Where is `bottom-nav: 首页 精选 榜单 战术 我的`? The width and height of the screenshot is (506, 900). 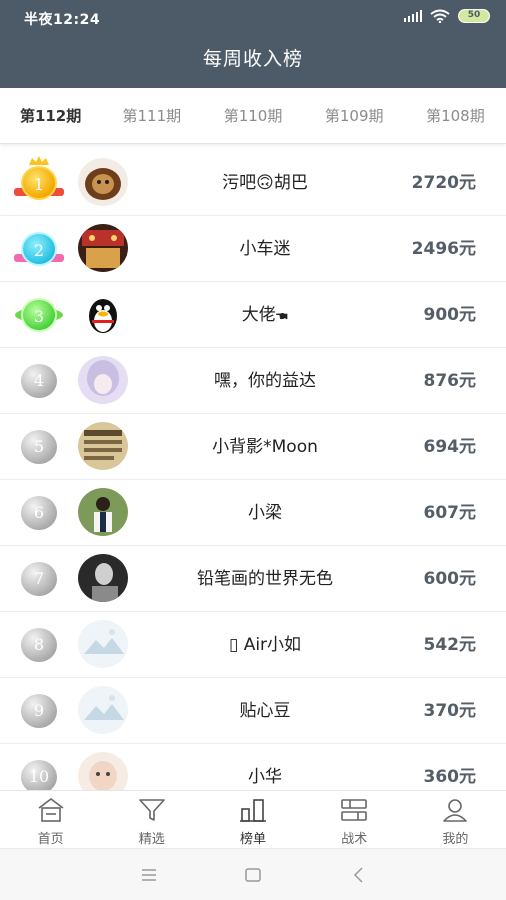
bottom-nav: 首页 精选 榜单 战术 我的 is located at coordinates (253, 819).